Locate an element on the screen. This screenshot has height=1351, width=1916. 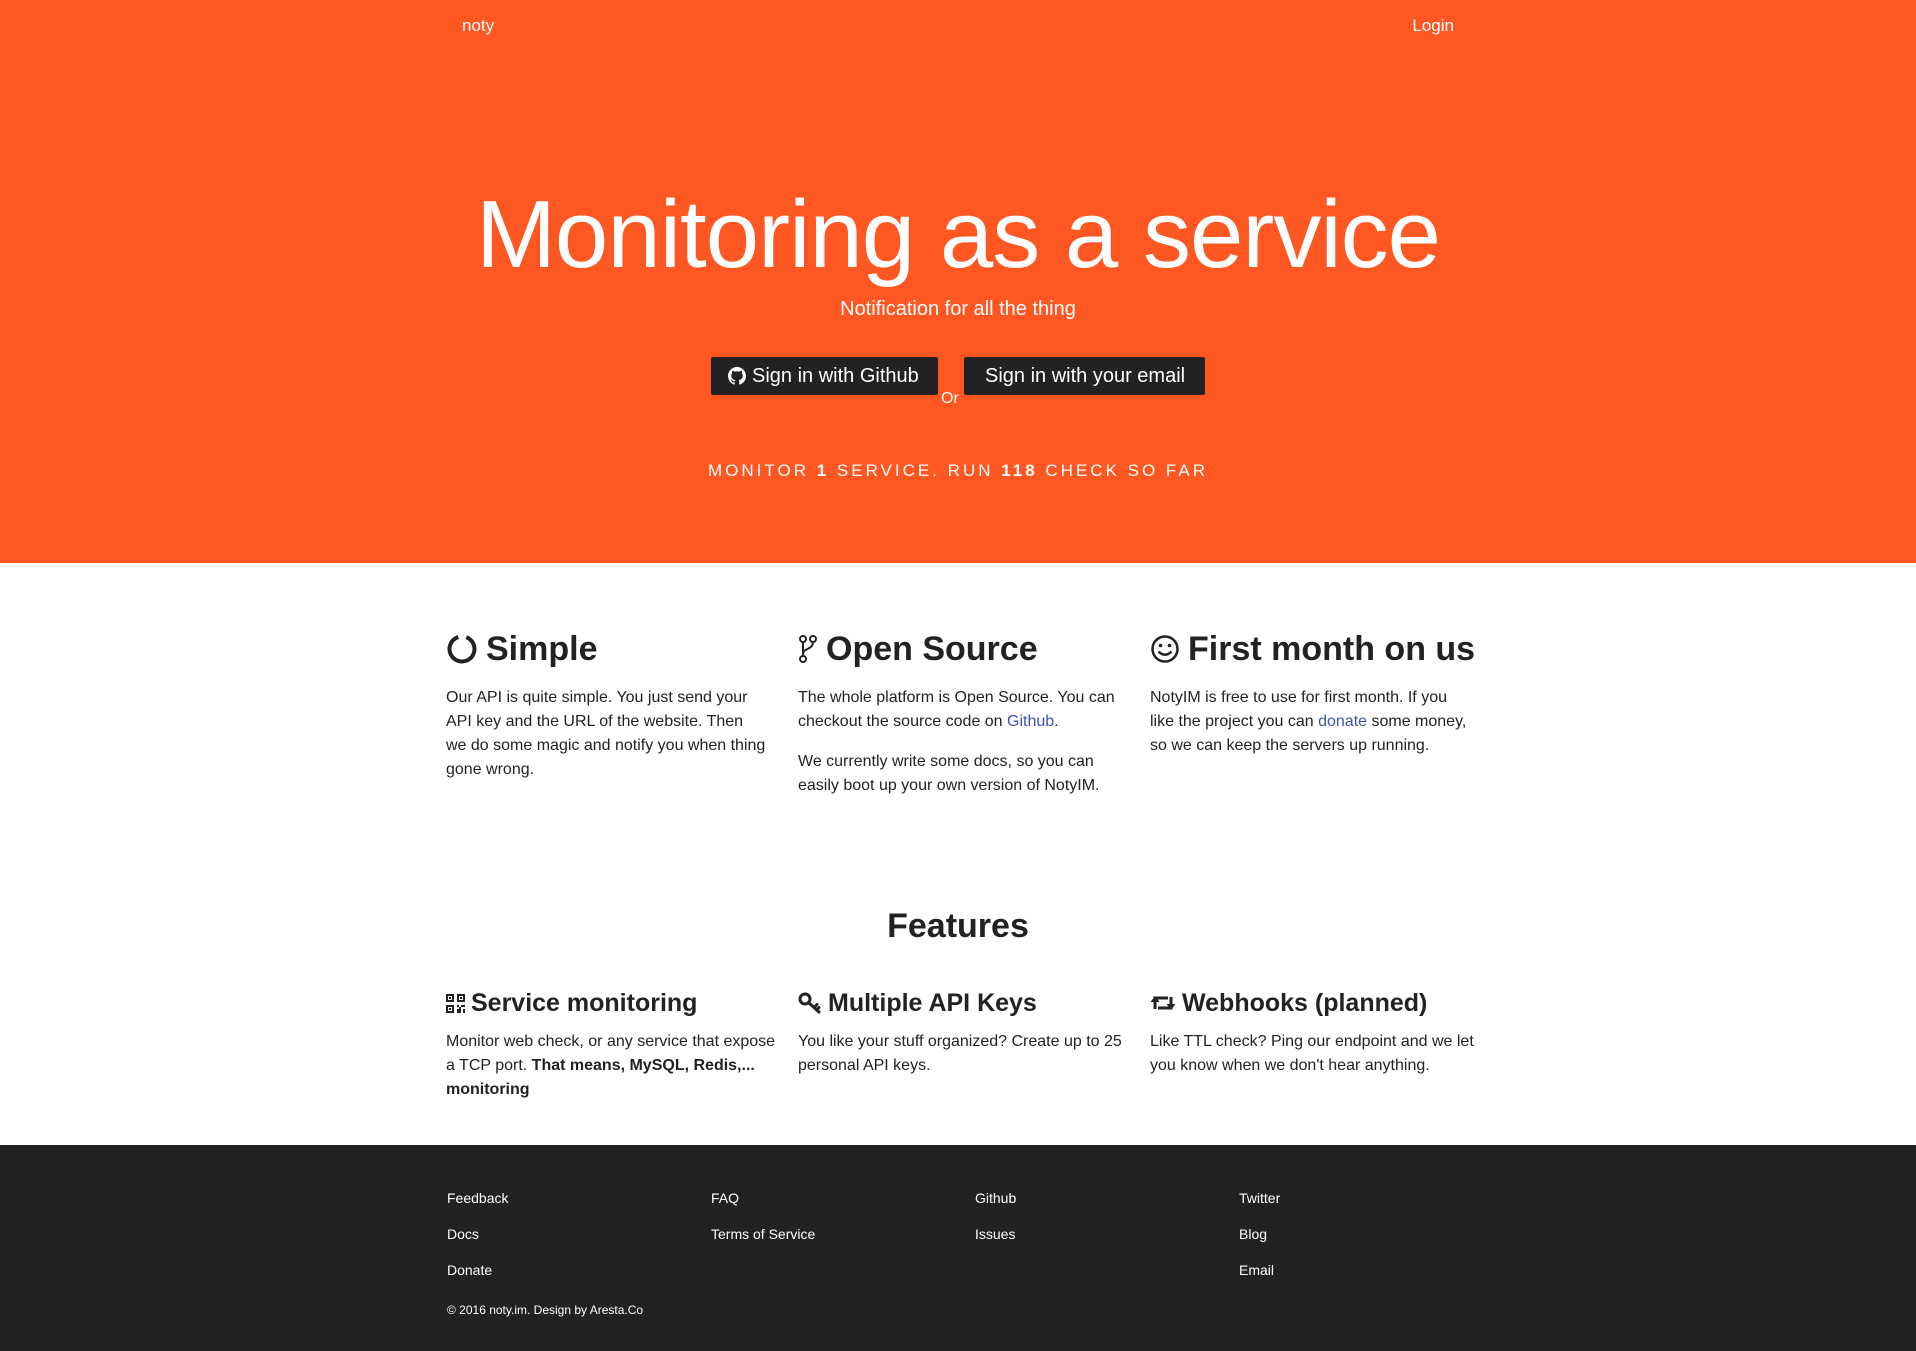
feature-service-monitoring-heading: Service monitoring is located at coordinates (611, 1003).